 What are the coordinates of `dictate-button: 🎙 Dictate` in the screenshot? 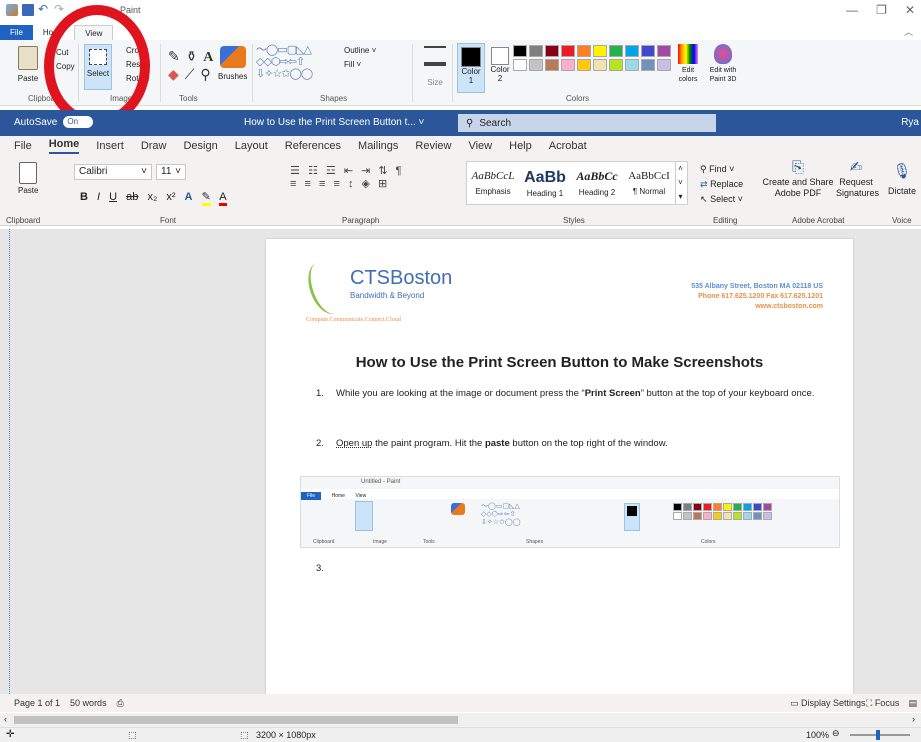 It's located at (902, 179).